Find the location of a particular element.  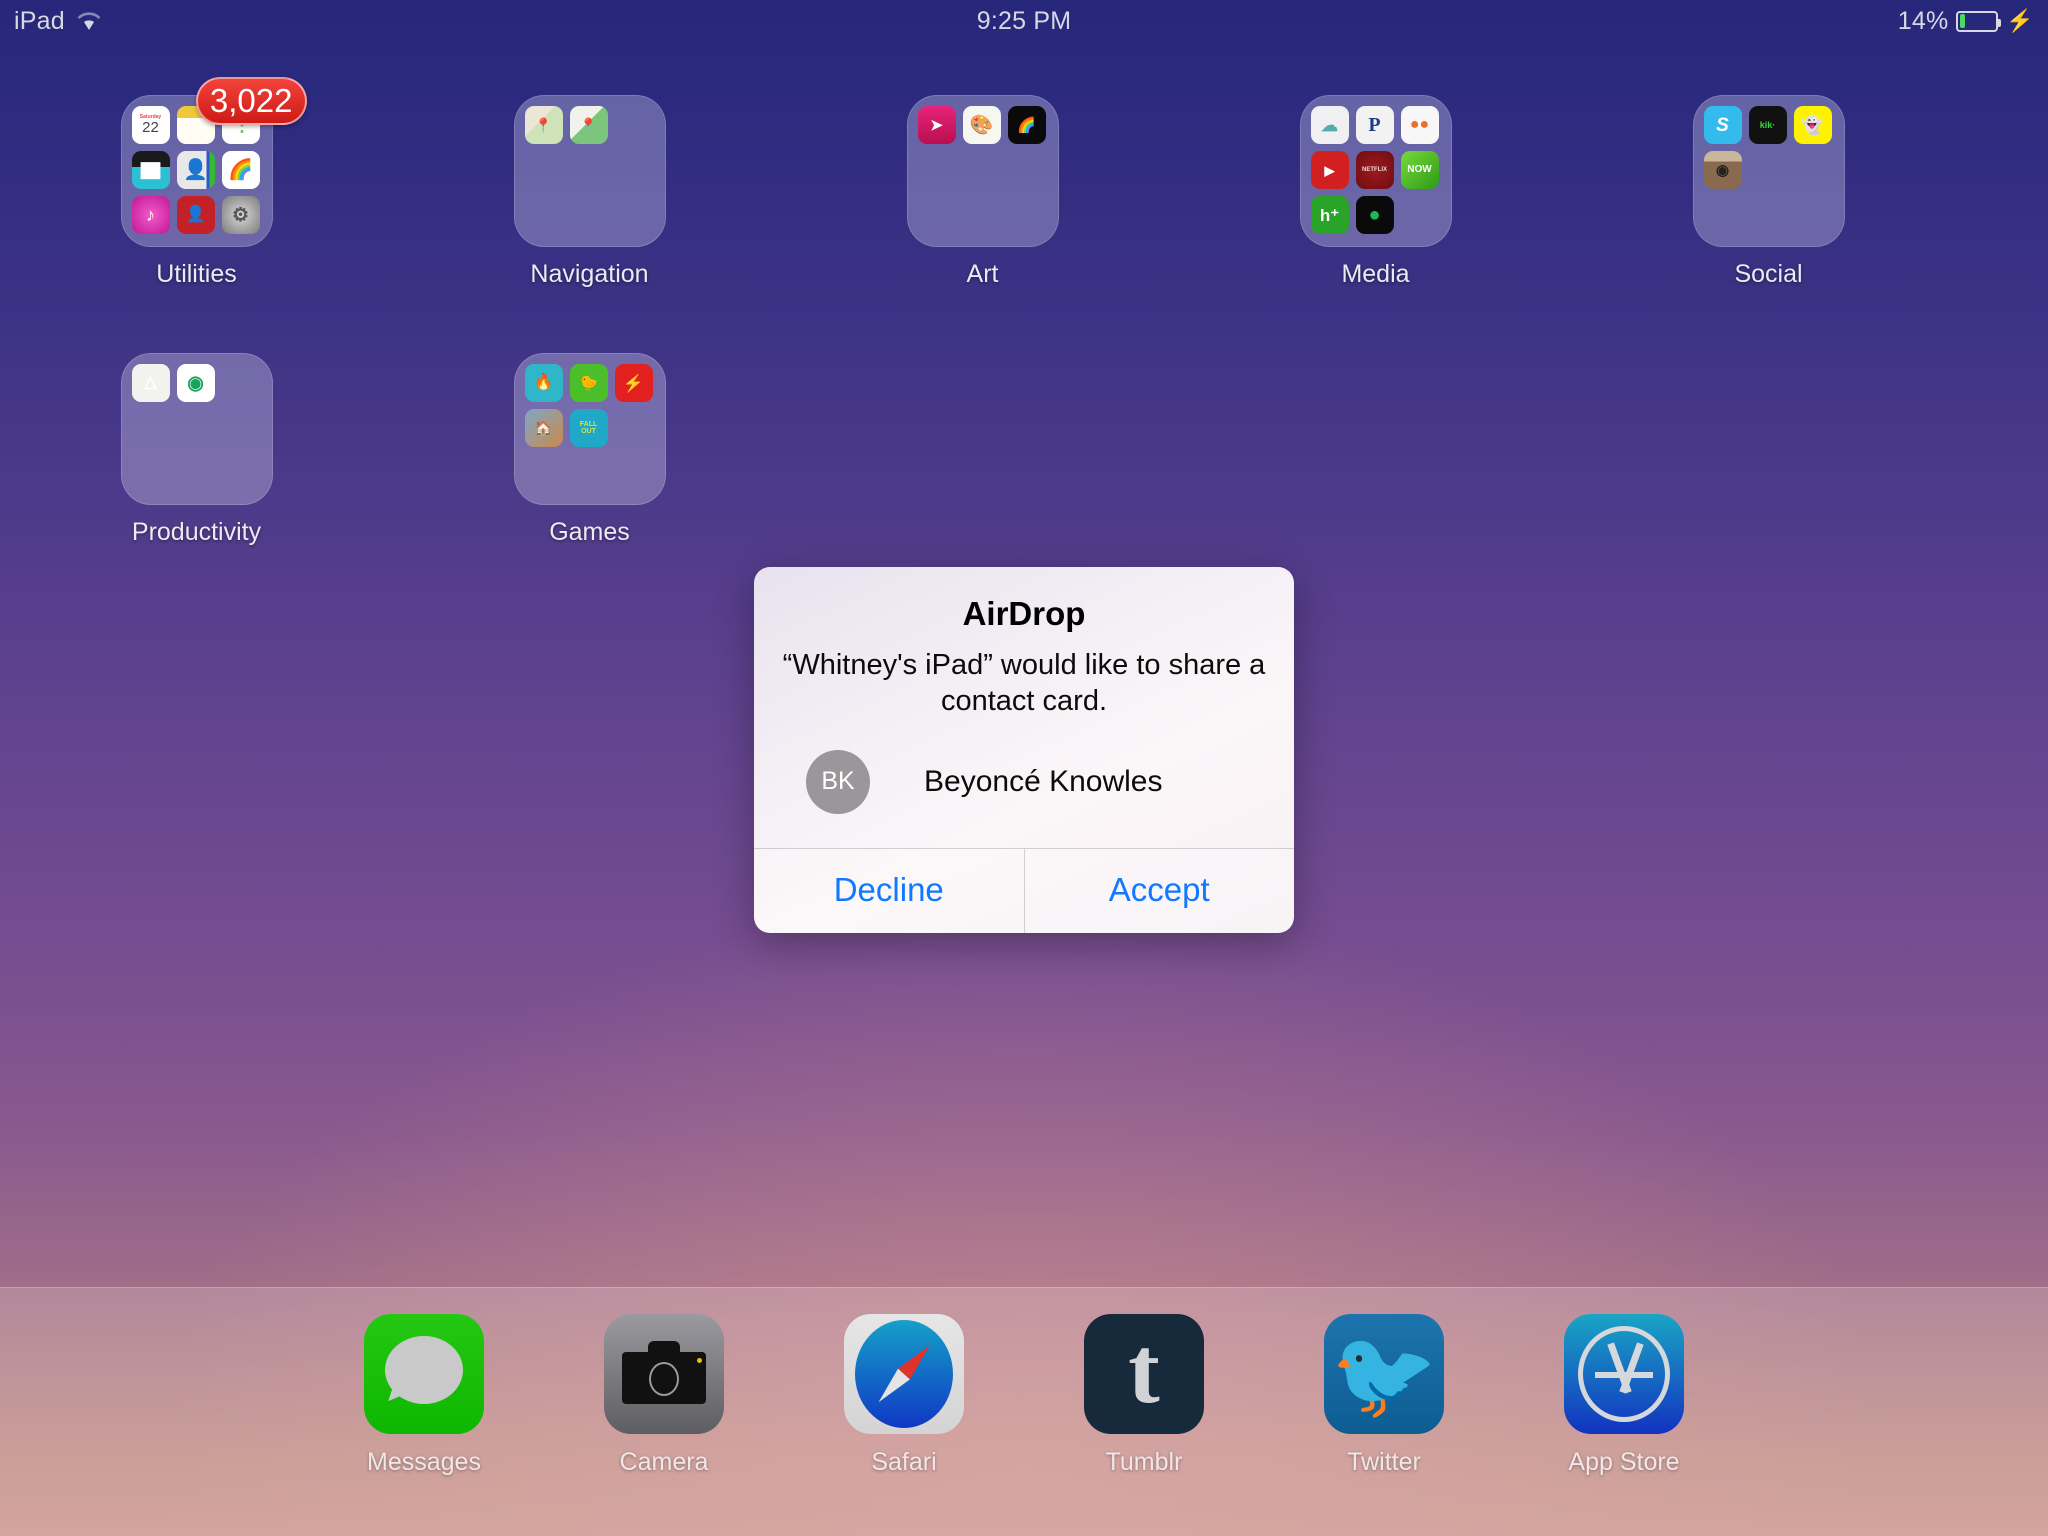

mini-icon-game-adventure: 🏠 is located at coordinates (543, 428).